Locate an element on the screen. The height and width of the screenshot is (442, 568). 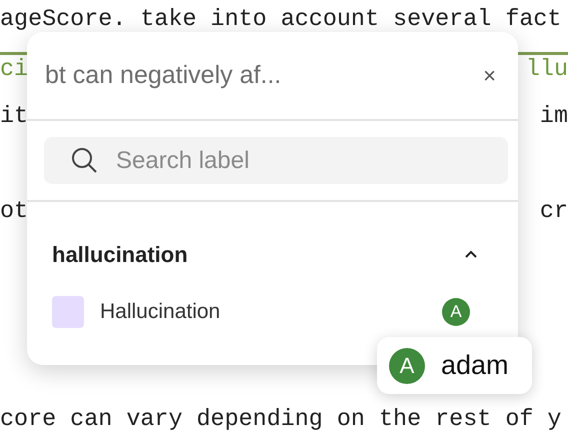
text-fragment: cr is located at coordinates (554, 212).